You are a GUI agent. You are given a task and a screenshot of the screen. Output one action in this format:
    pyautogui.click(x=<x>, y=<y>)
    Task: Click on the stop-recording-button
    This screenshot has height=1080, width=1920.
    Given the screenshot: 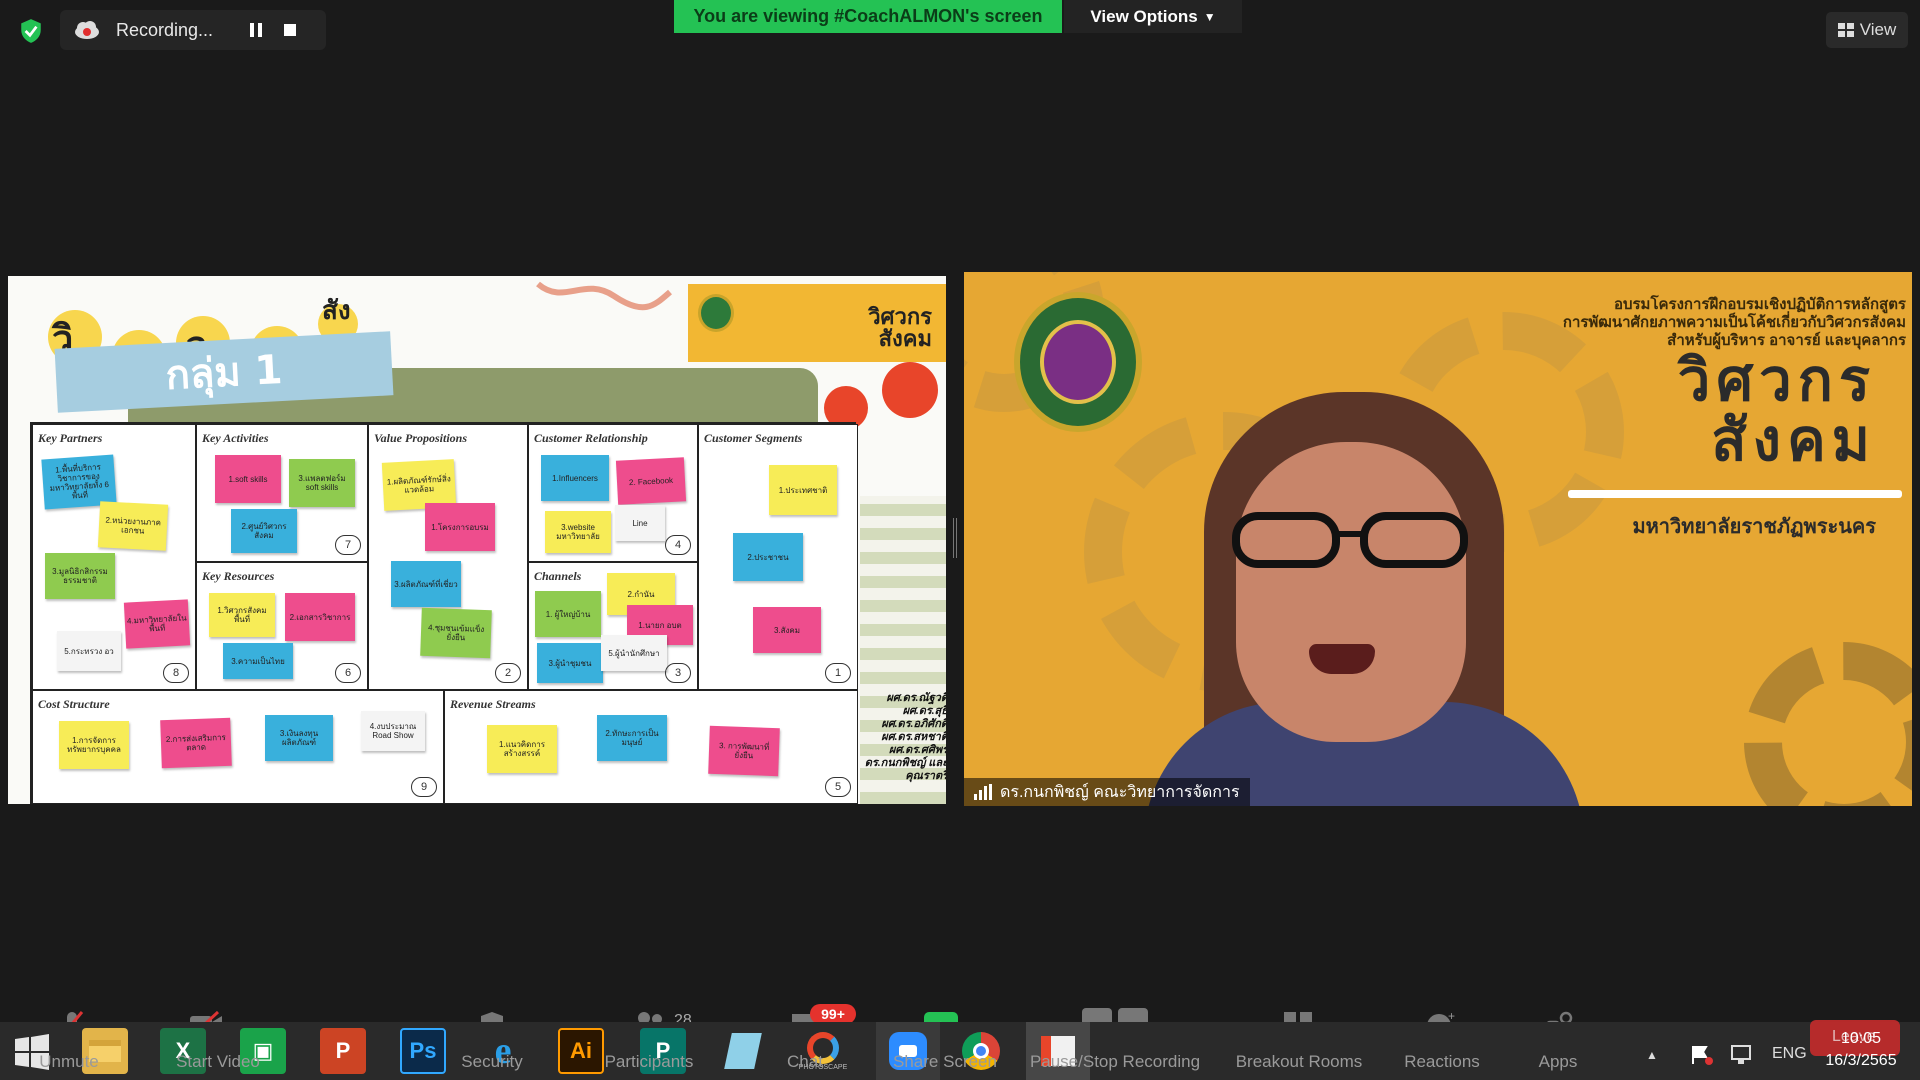 What is the action you would take?
    pyautogui.click(x=290, y=30)
    